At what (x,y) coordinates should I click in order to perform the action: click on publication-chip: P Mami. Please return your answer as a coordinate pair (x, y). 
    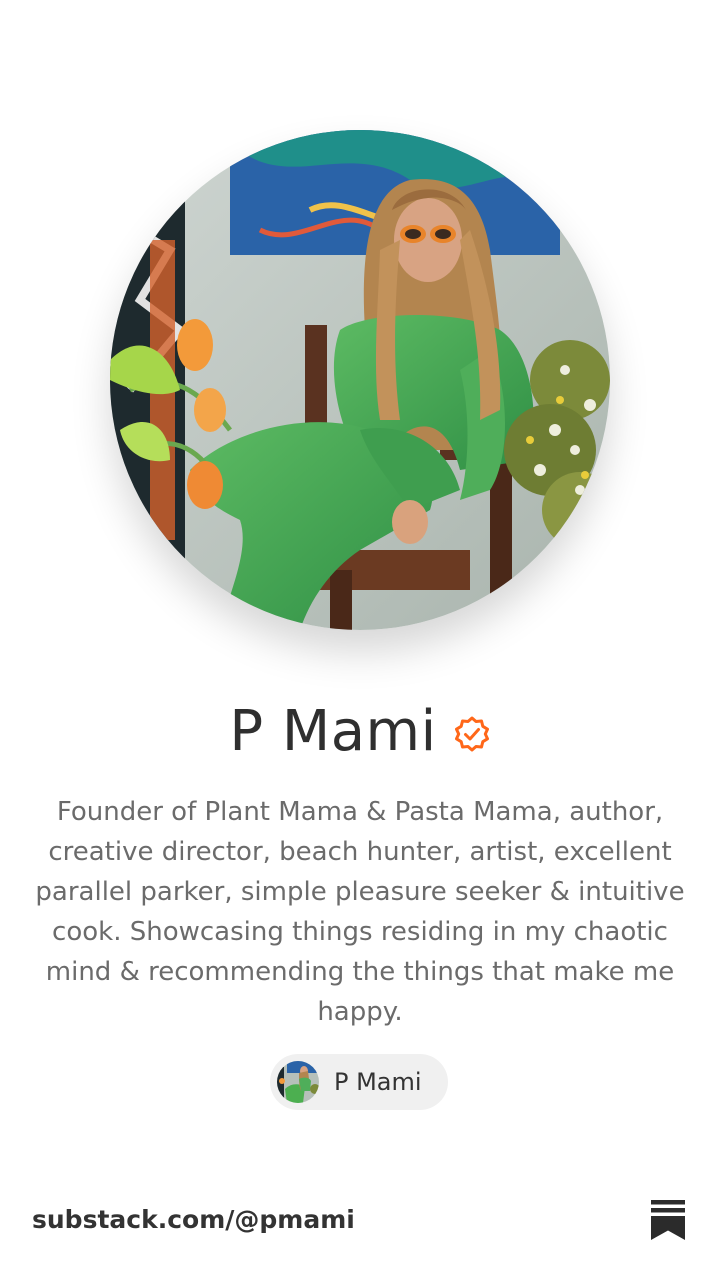
    Looking at the image, I should click on (359, 1082).